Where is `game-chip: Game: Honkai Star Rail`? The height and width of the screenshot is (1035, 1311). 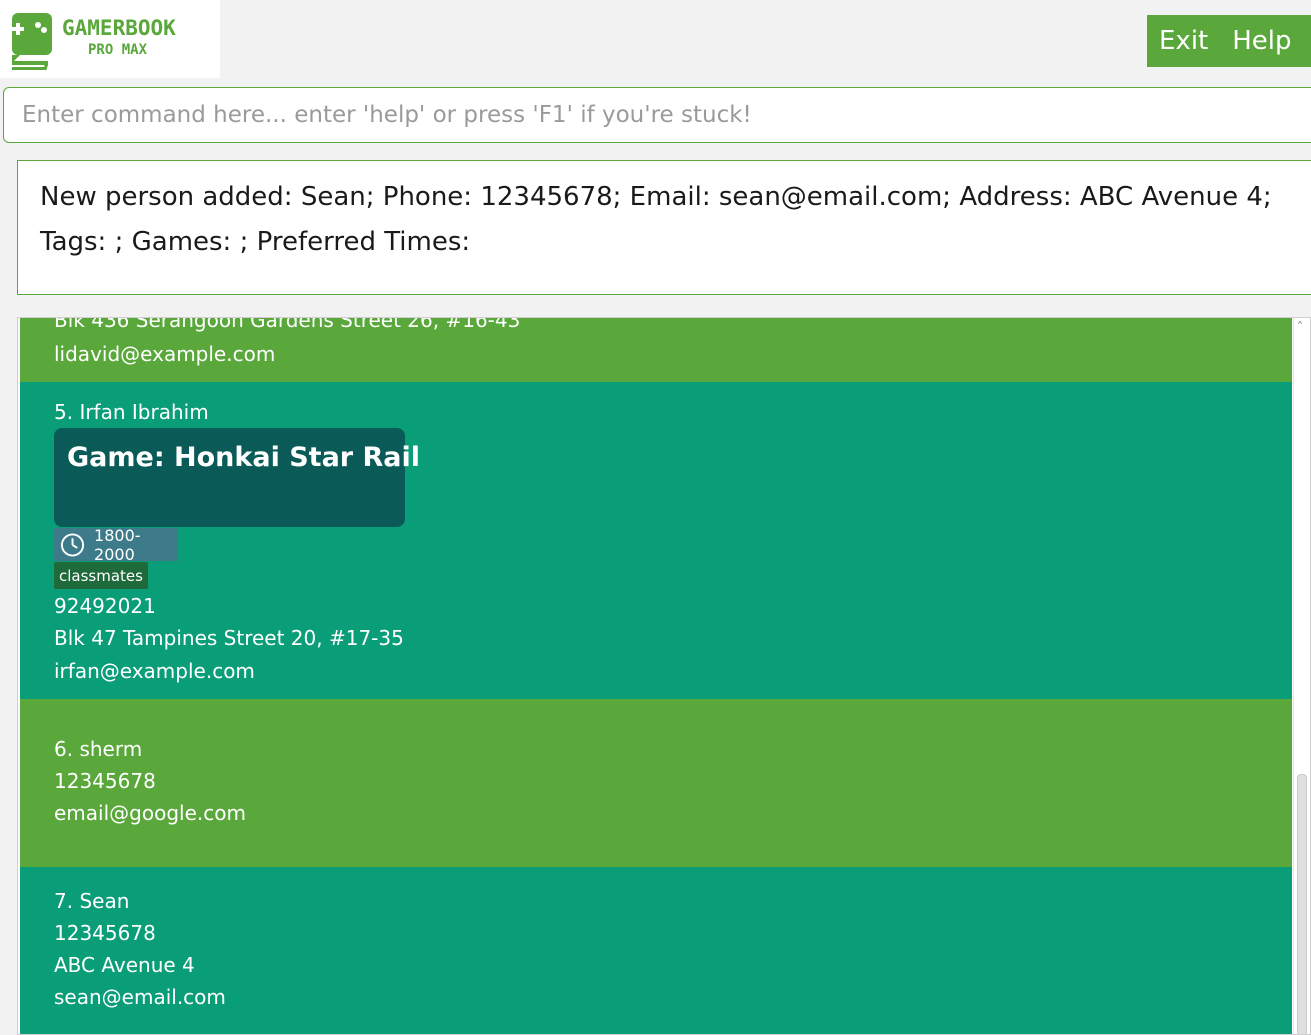 game-chip: Game: Honkai Star Rail is located at coordinates (237, 477).